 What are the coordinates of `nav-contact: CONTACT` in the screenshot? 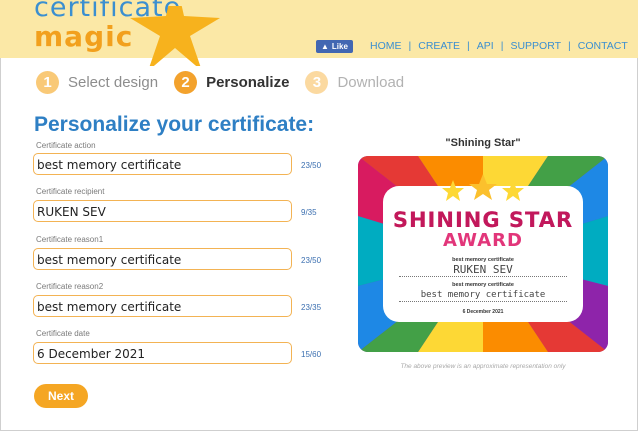 It's located at (603, 46).